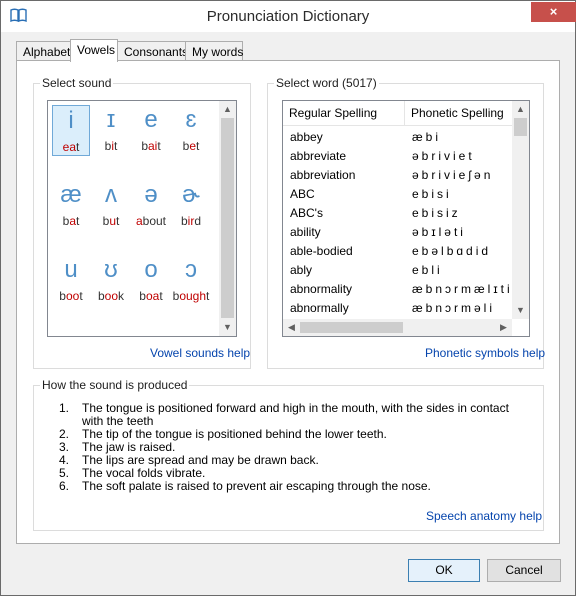 This screenshot has width=576, height=596. What do you see at coordinates (151, 269) in the screenshot?
I see `sound-symbol: o` at bounding box center [151, 269].